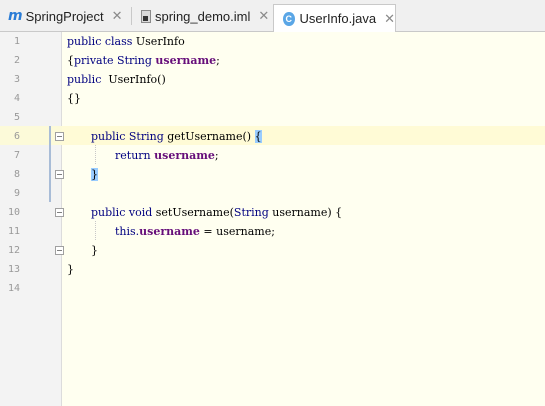 The image size is (545, 406). What do you see at coordinates (16, 98) in the screenshot?
I see `line-number: 4` at bounding box center [16, 98].